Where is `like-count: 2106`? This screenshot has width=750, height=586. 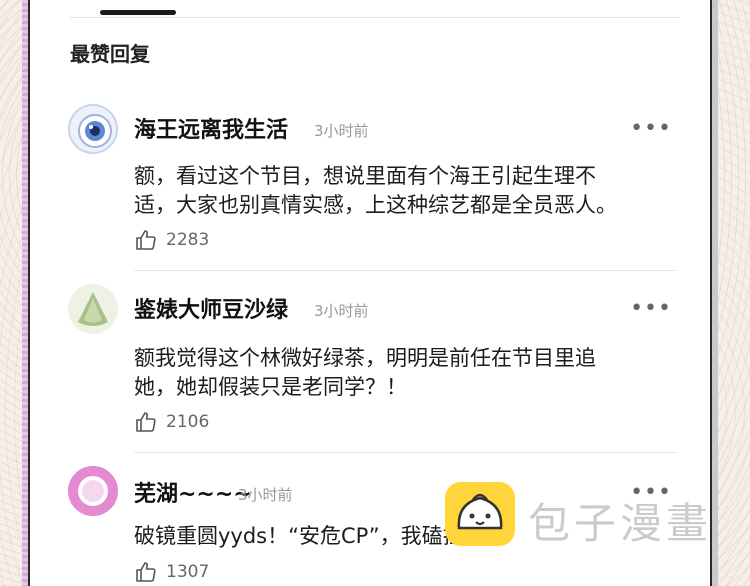 like-count: 2106 is located at coordinates (188, 422).